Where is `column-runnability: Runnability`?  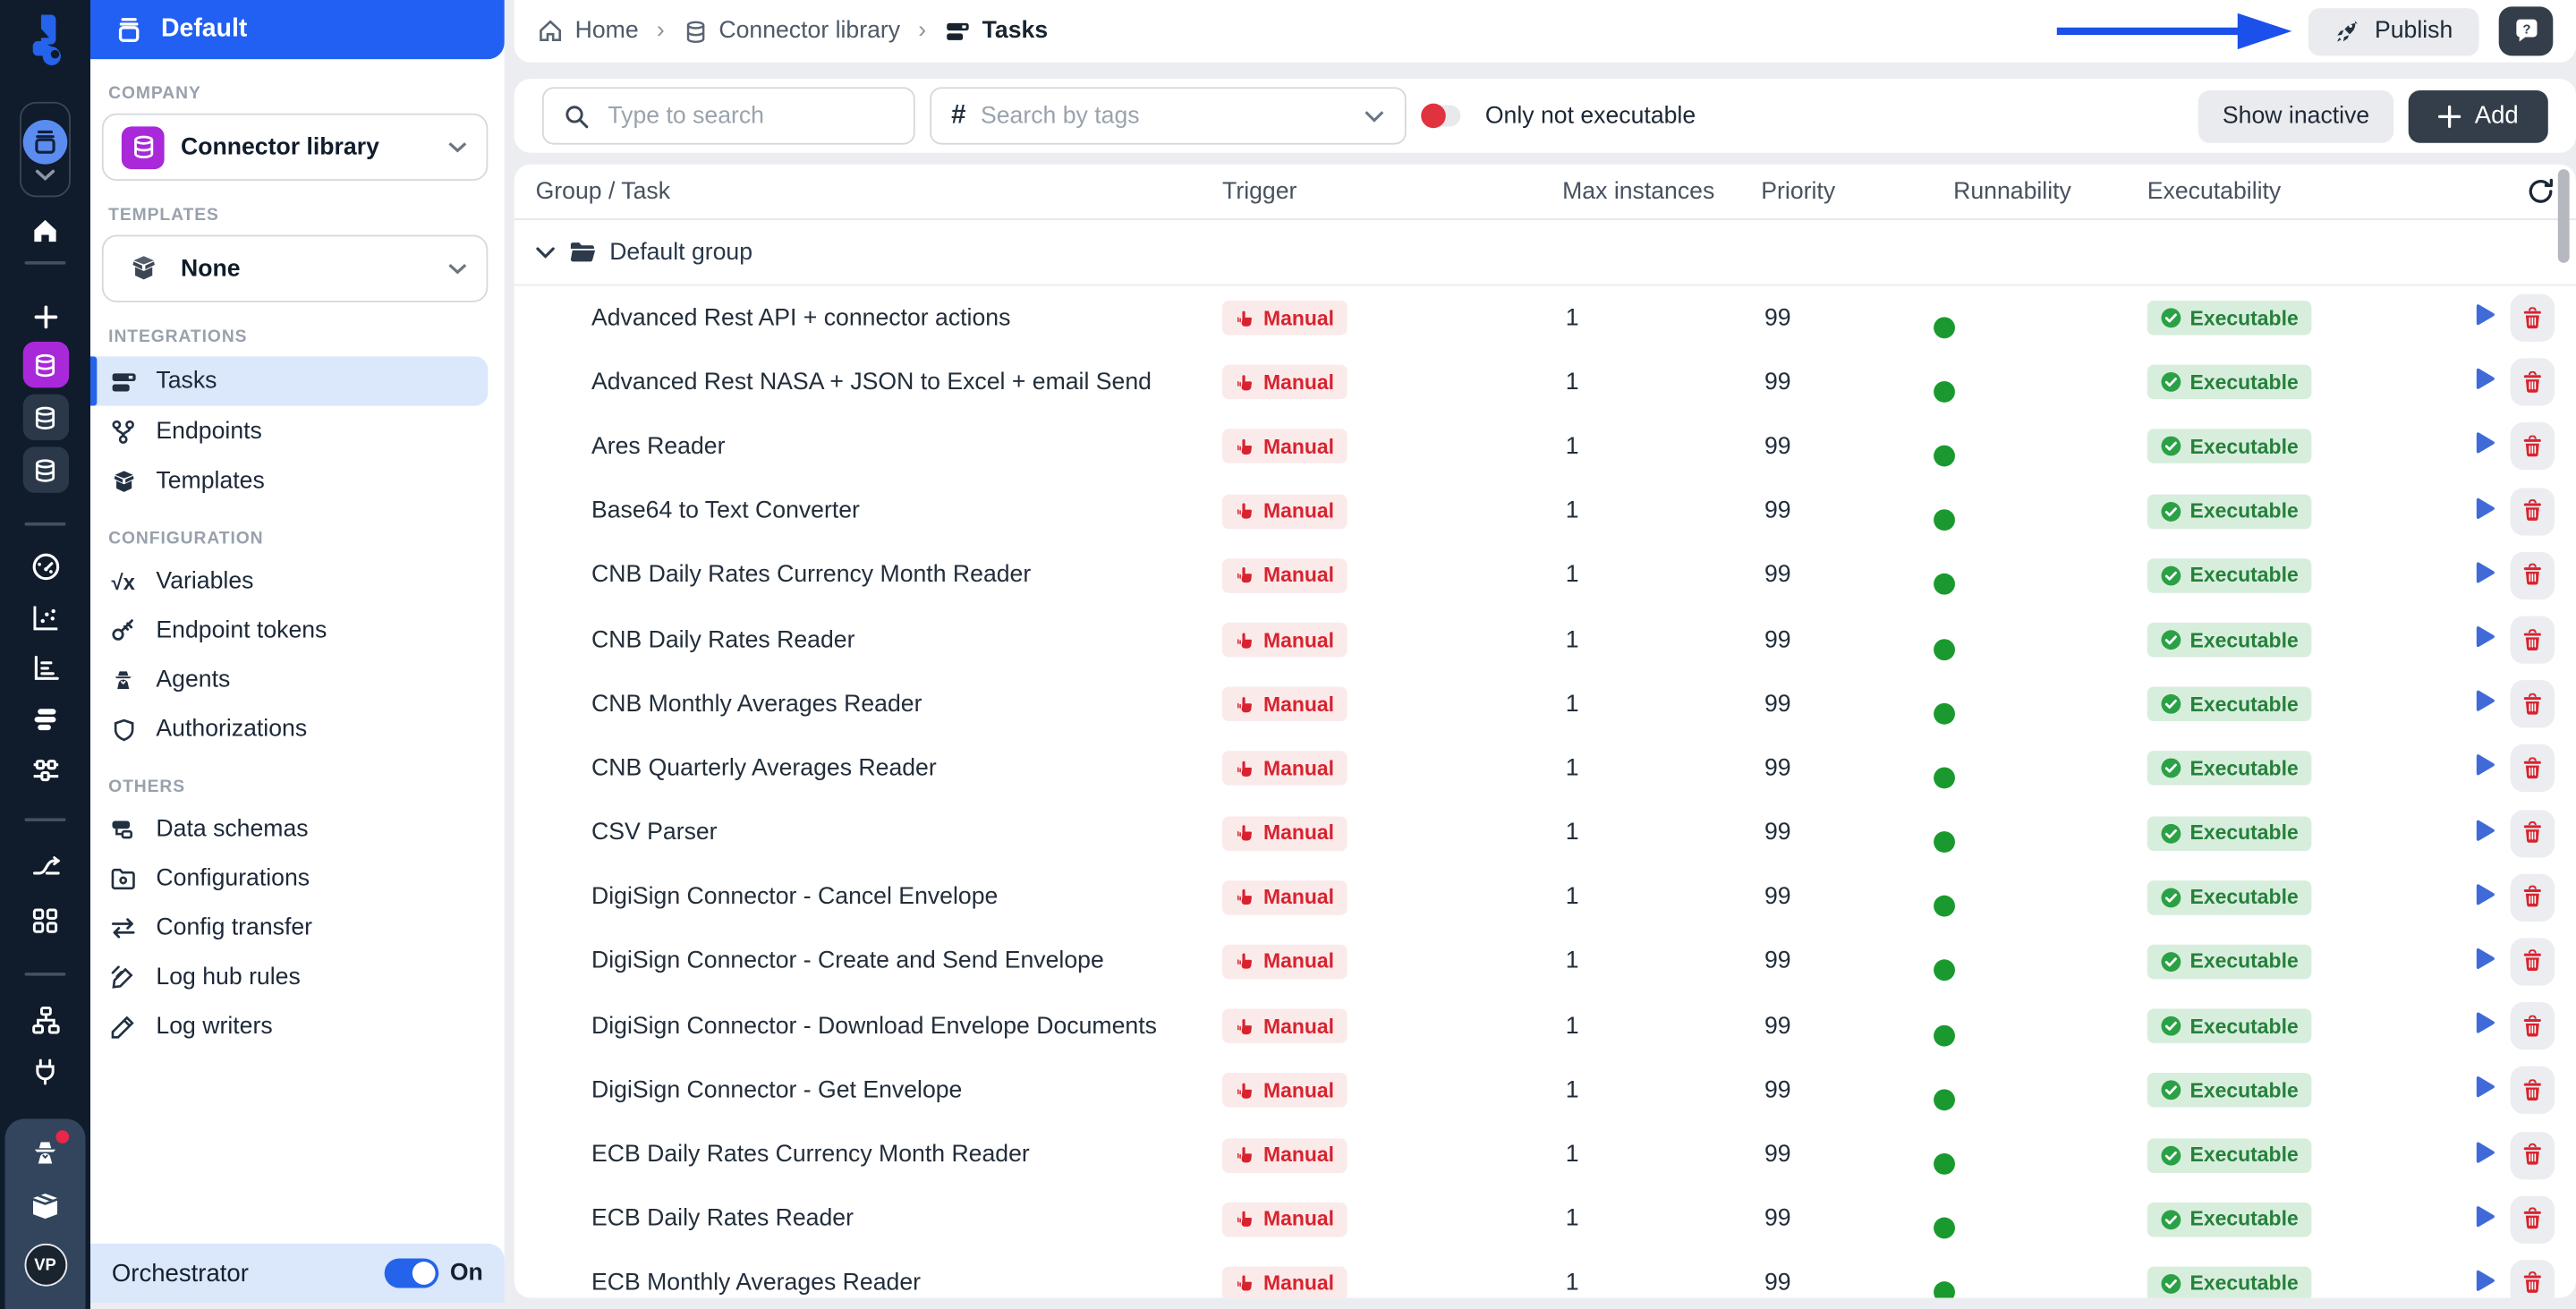
column-runnability: Runnability is located at coordinates (2050, 191).